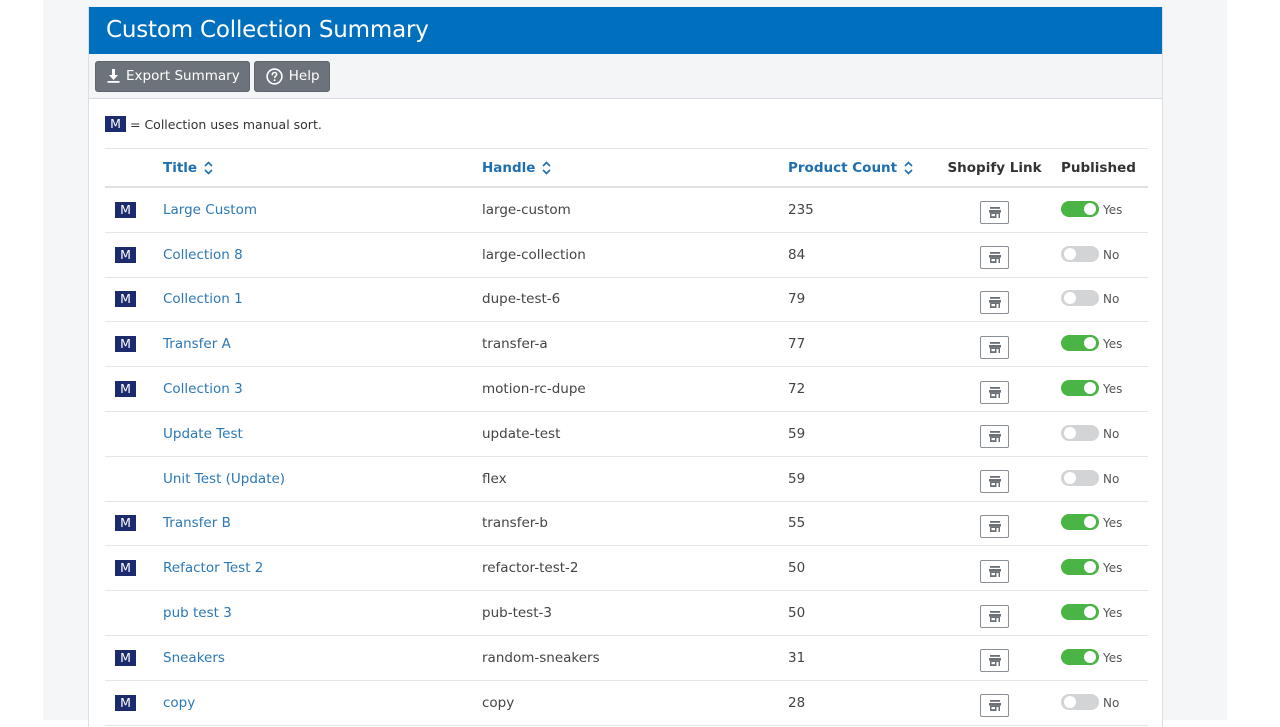 The width and height of the screenshot is (1280, 727). What do you see at coordinates (635, 168) in the screenshot?
I see `sort-by-handle: Handle` at bounding box center [635, 168].